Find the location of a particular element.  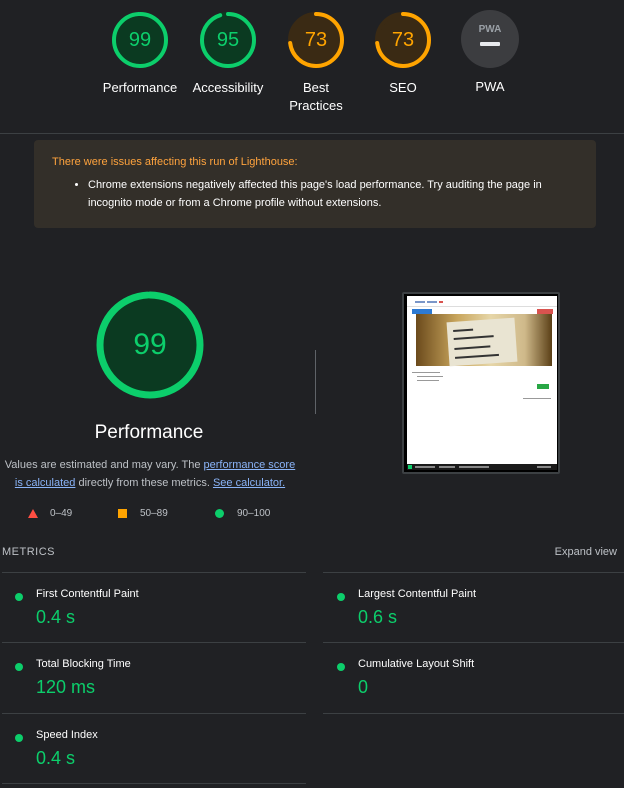

screenshot-page is located at coordinates (482, 383).